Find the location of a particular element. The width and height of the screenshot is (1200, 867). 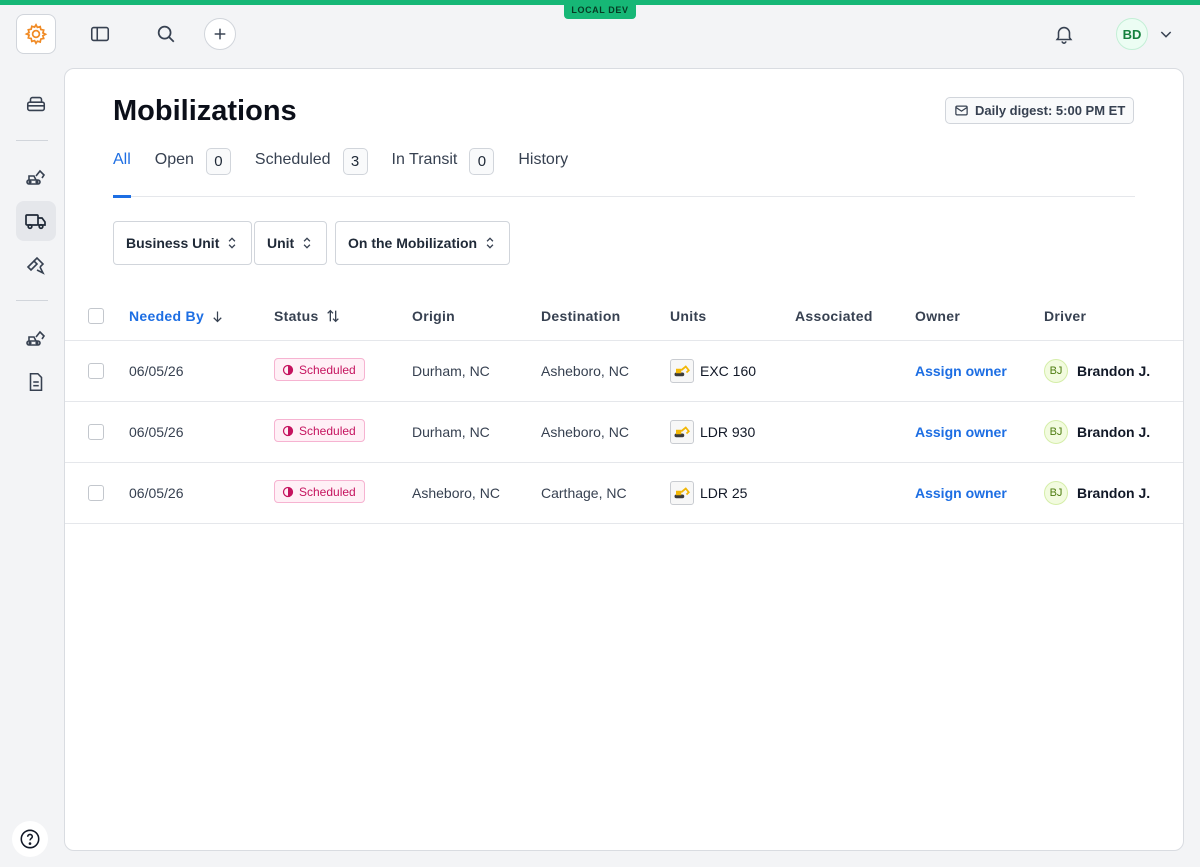

user-menu-chevron-button is located at coordinates (1166, 34).